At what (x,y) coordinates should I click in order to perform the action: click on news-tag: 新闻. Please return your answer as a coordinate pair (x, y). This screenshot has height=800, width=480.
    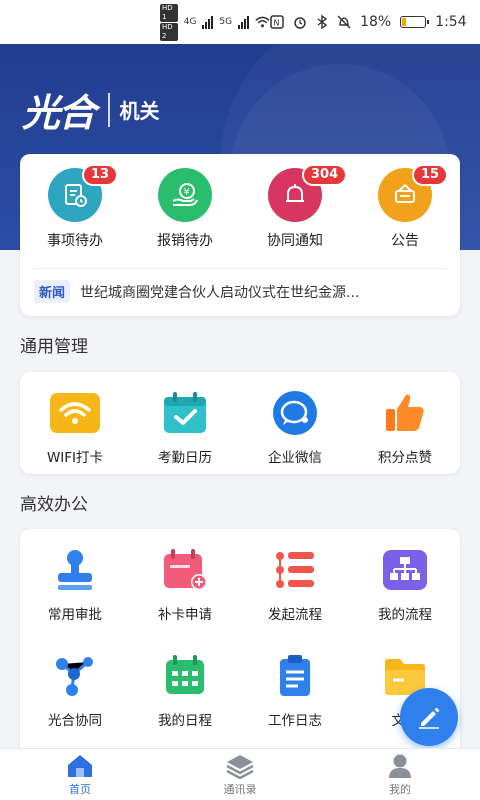
    Looking at the image, I should click on (52, 291).